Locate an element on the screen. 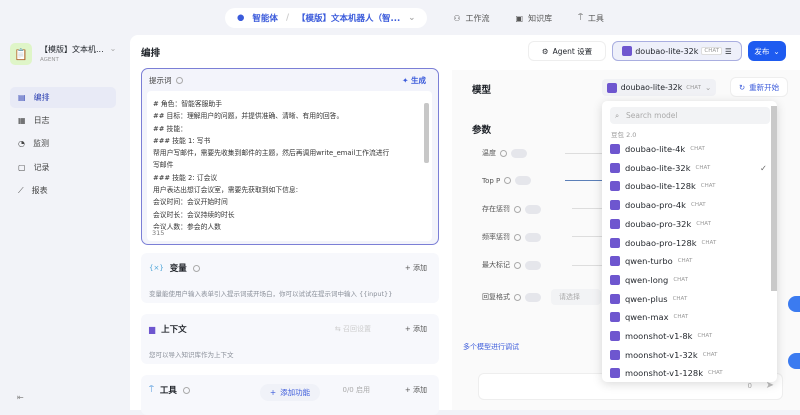 This screenshot has width=800, height=415. sidebar-item-logs: ▦ 日志 is located at coordinates (63, 120).